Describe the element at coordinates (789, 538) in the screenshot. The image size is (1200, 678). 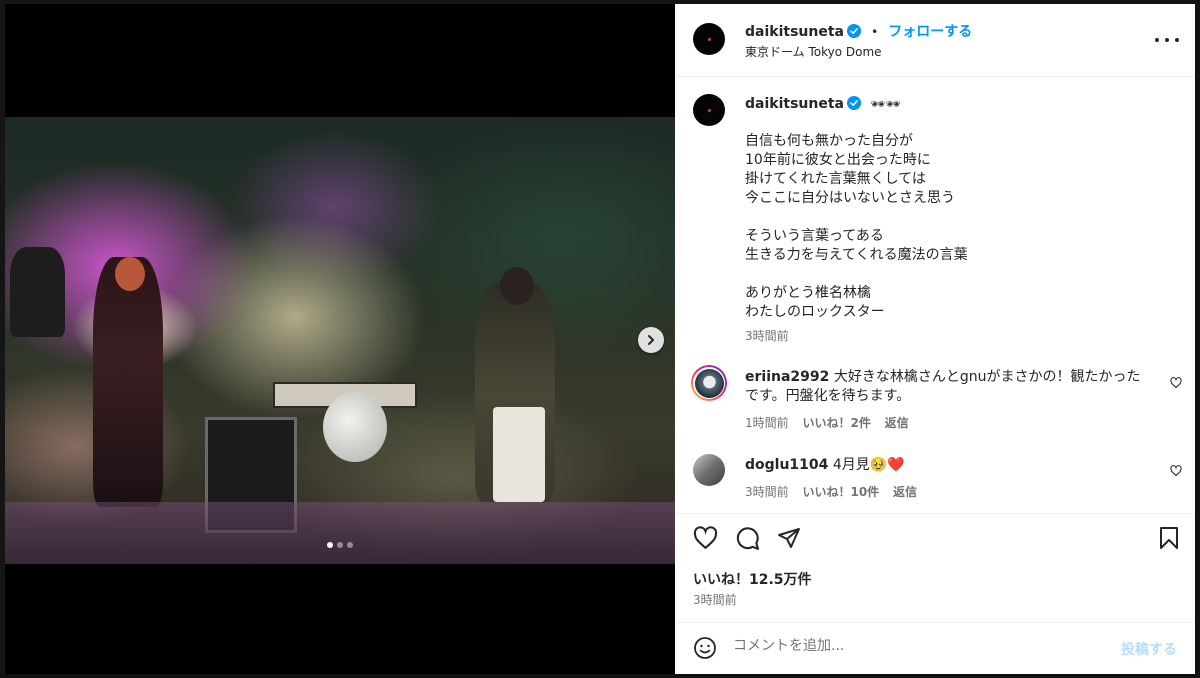
I see `send-icon` at that location.